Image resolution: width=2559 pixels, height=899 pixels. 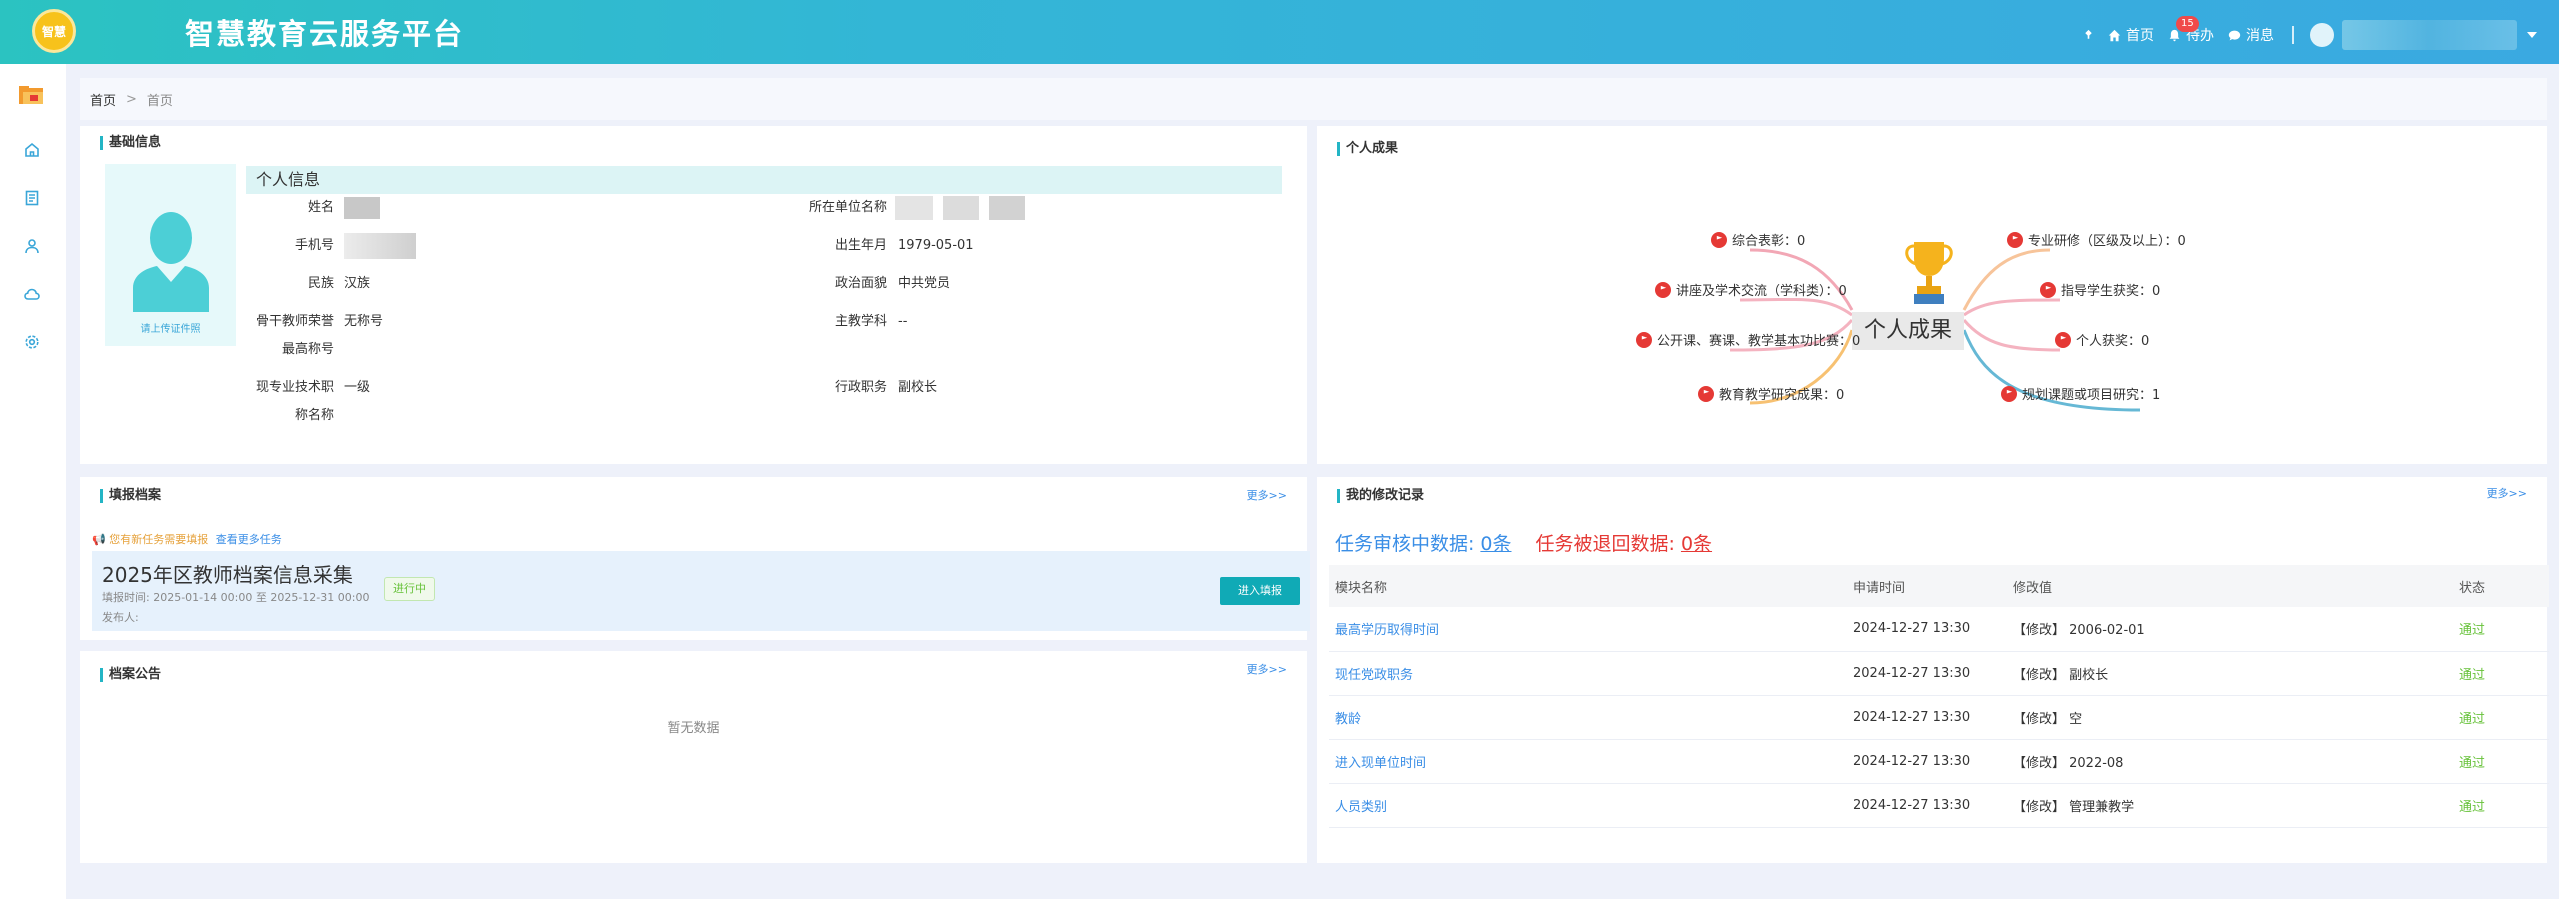 What do you see at coordinates (1751, 289) in the screenshot?
I see `achievement-item: 讲座及学术交流（学科类）：0` at bounding box center [1751, 289].